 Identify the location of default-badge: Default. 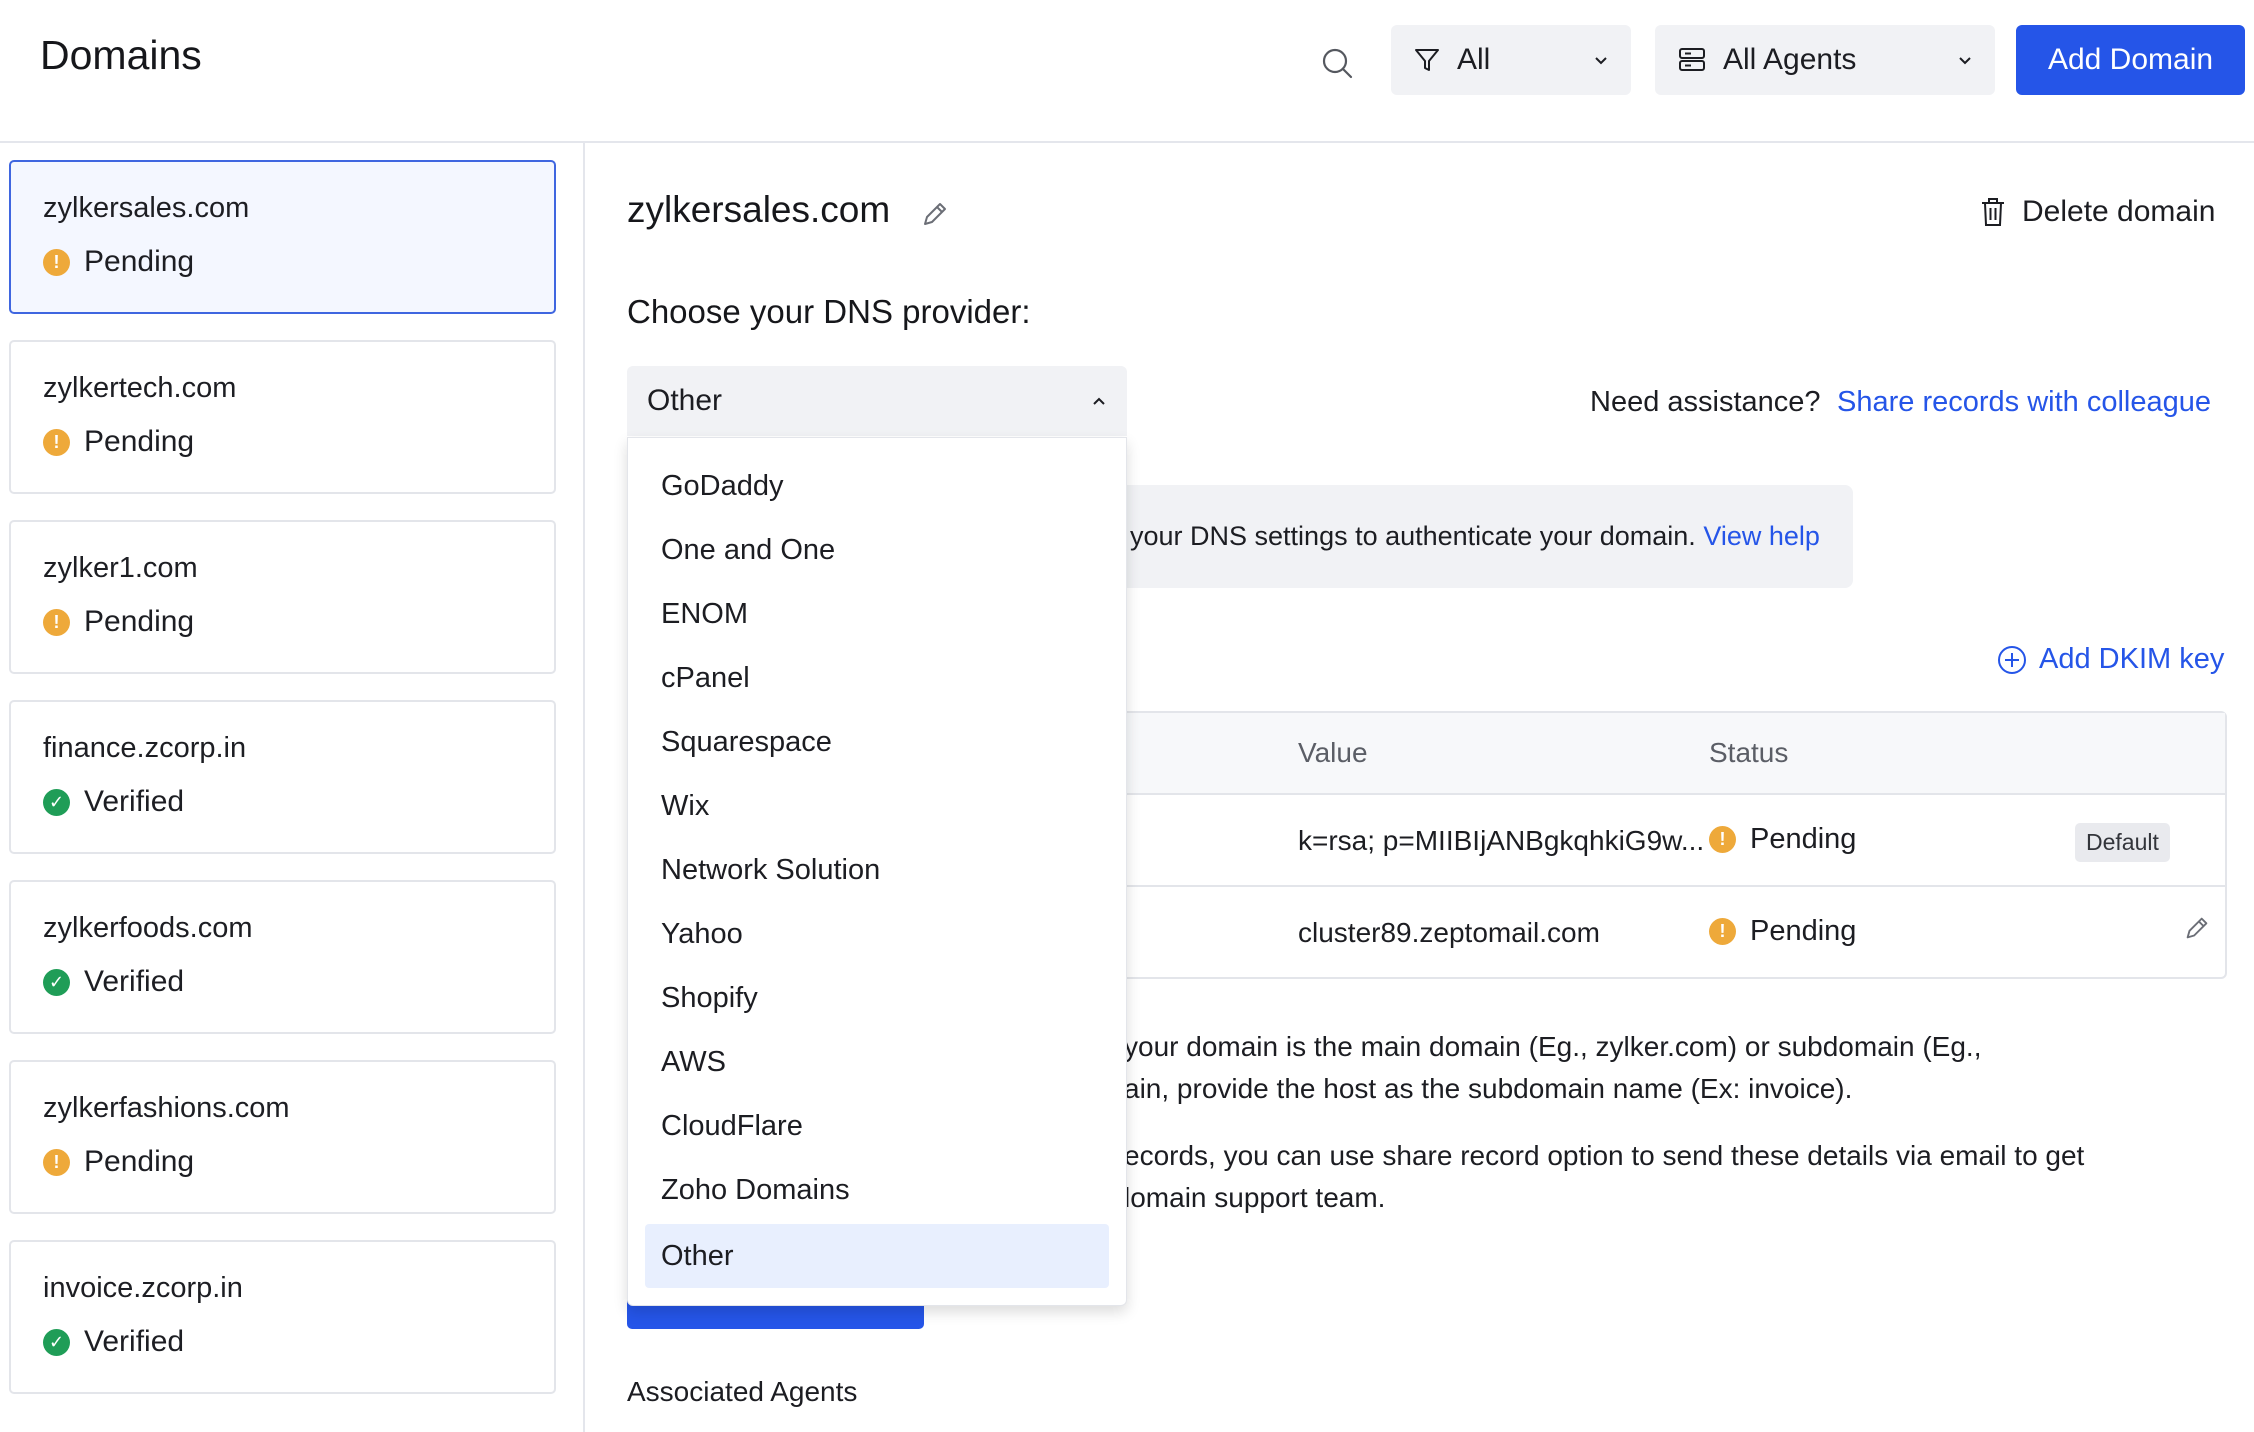
(2122, 842).